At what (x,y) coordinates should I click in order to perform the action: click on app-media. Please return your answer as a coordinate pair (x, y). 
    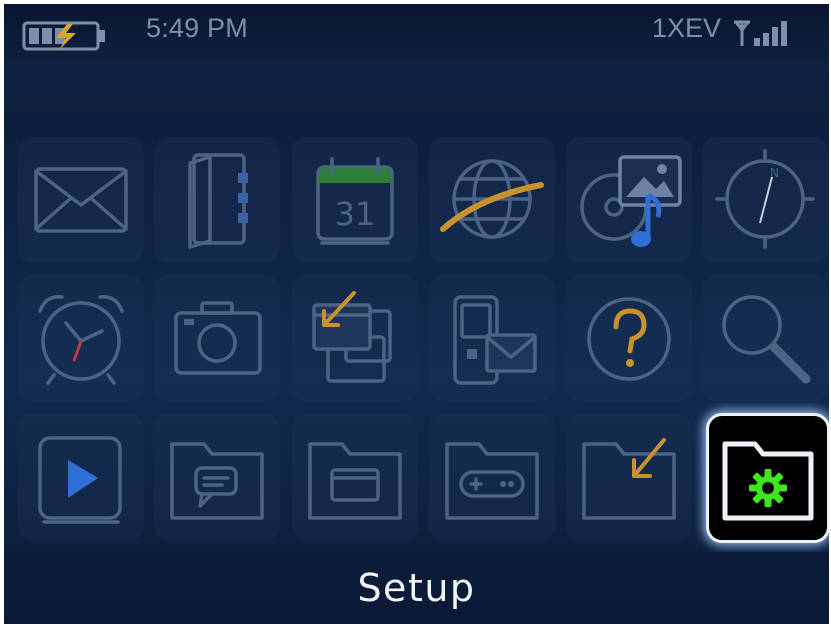
    Looking at the image, I should click on (629, 200).